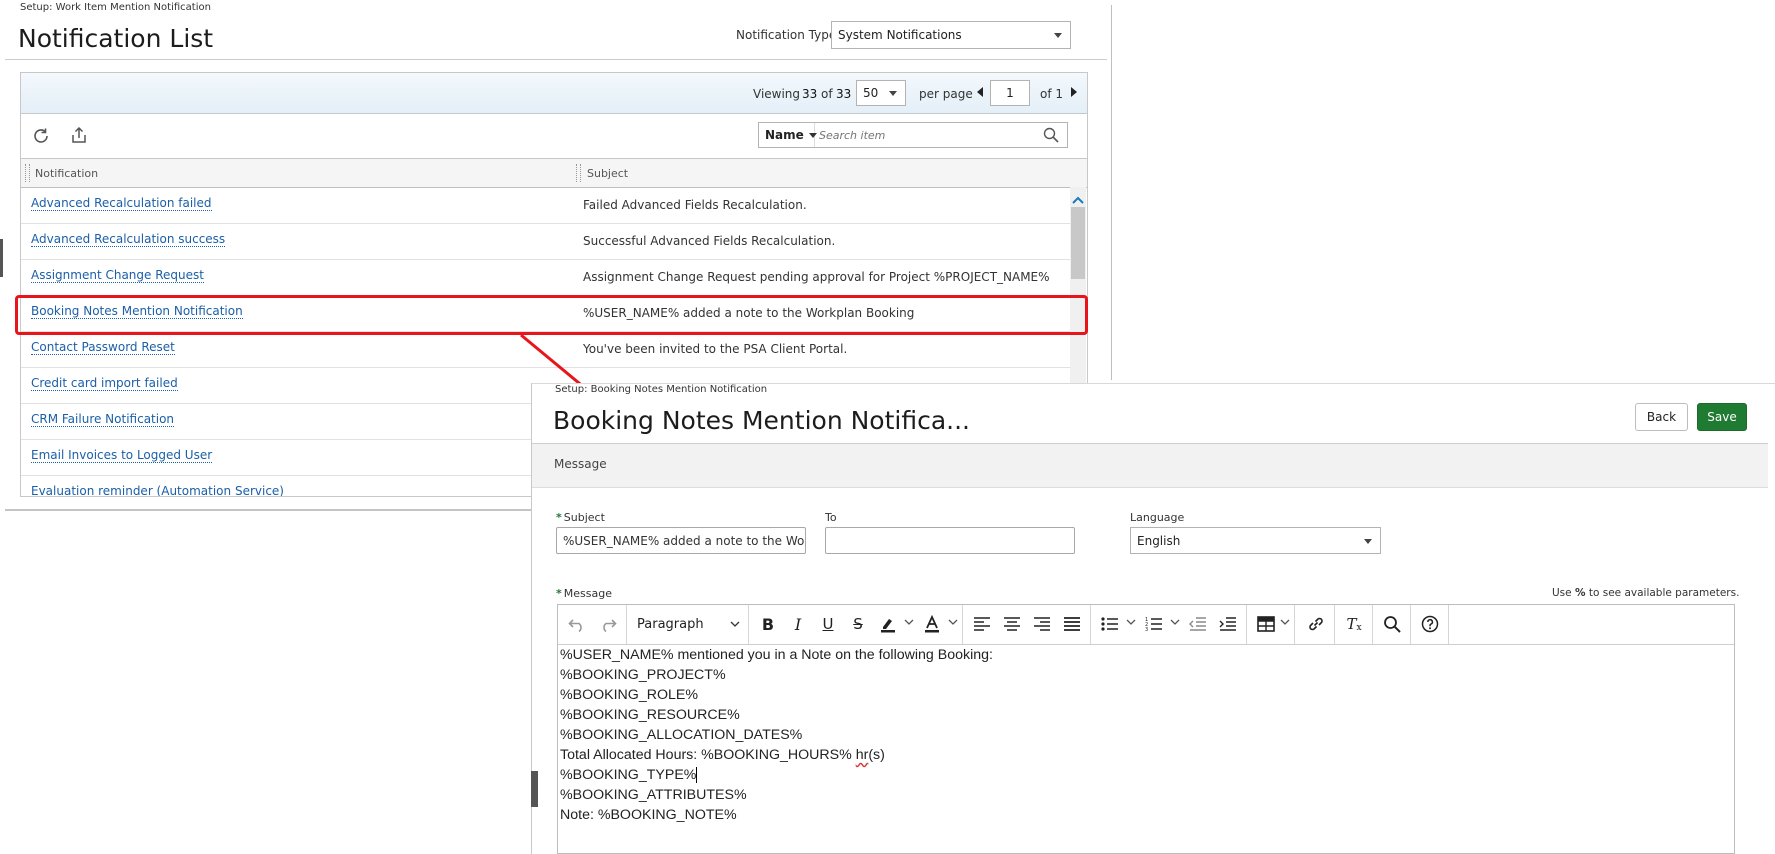  What do you see at coordinates (608, 624) in the screenshot?
I see `redo-icon` at bounding box center [608, 624].